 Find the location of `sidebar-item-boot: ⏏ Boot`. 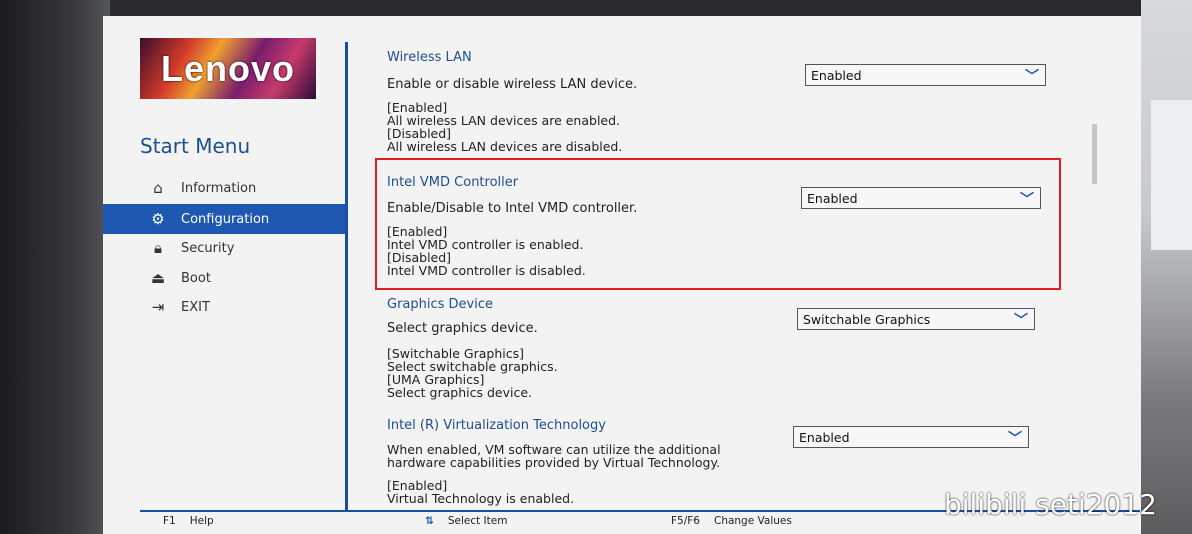

sidebar-item-boot: ⏏ Boot is located at coordinates (225, 278).